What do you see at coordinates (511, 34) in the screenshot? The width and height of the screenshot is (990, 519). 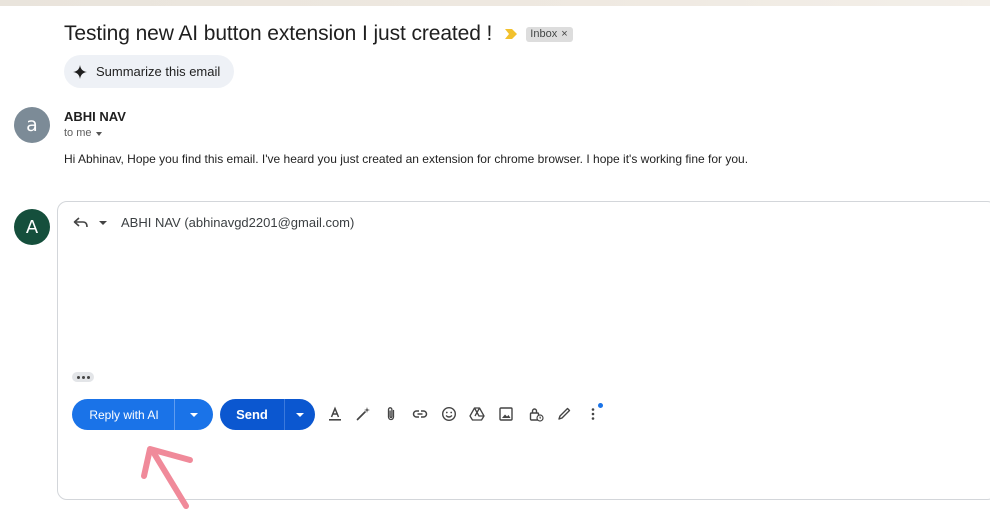 I see `importance-marker-icon` at bounding box center [511, 34].